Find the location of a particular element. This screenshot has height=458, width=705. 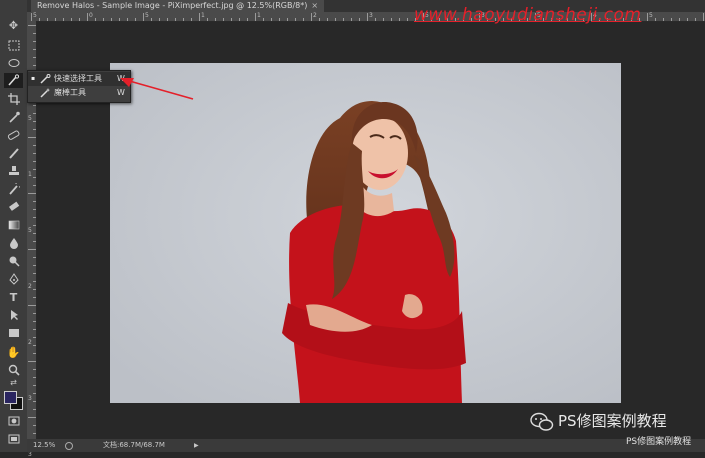

status-circle-icon is located at coordinates (69, 446).